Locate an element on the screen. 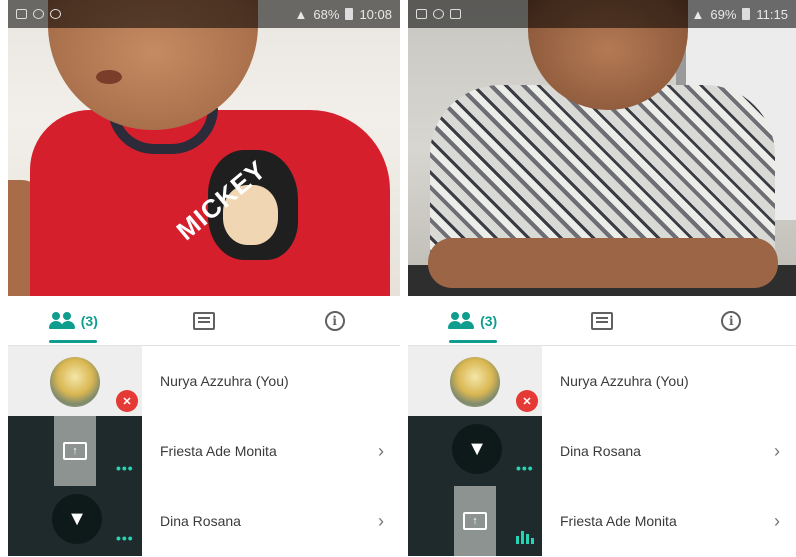  audio-level-icon is located at coordinates (525, 537).